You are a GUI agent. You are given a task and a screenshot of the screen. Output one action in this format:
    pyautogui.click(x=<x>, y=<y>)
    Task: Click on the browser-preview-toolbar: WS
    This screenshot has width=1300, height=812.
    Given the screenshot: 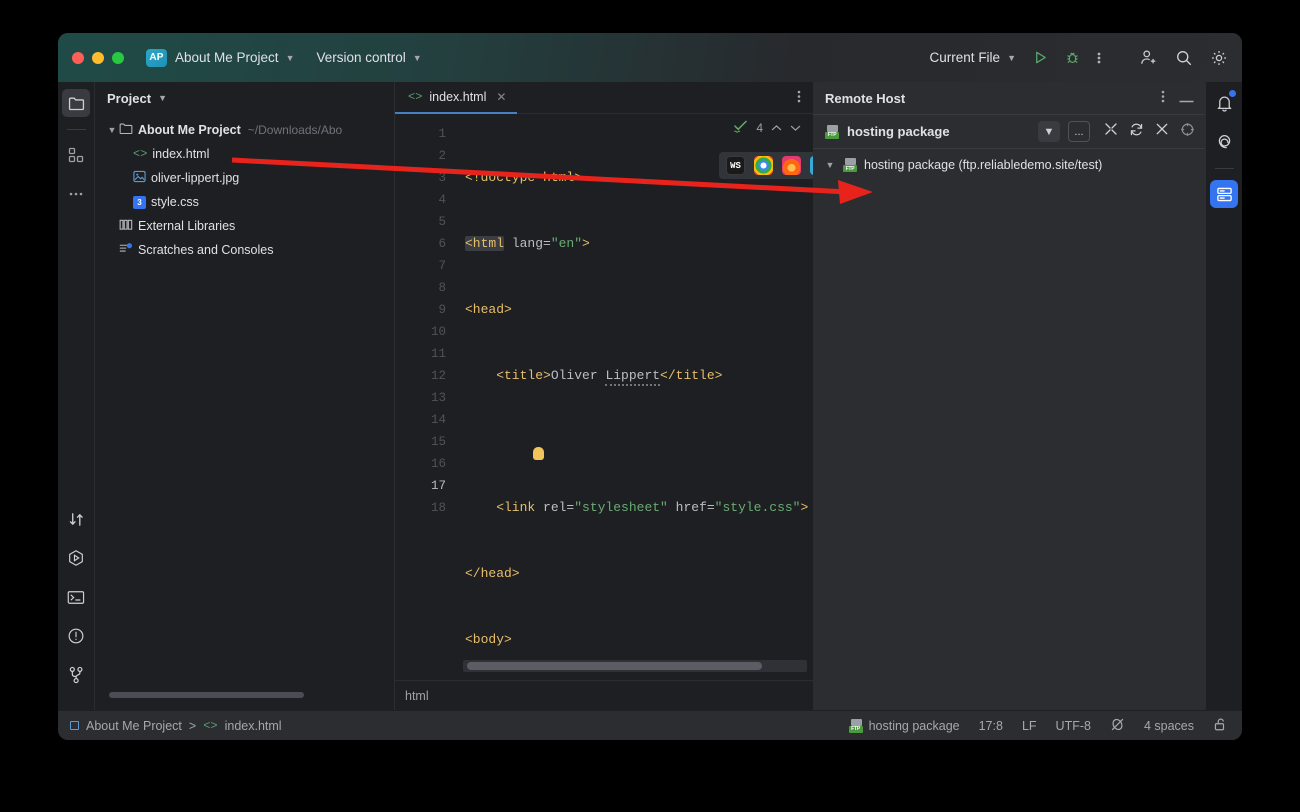 What is the action you would take?
    pyautogui.click(x=766, y=165)
    